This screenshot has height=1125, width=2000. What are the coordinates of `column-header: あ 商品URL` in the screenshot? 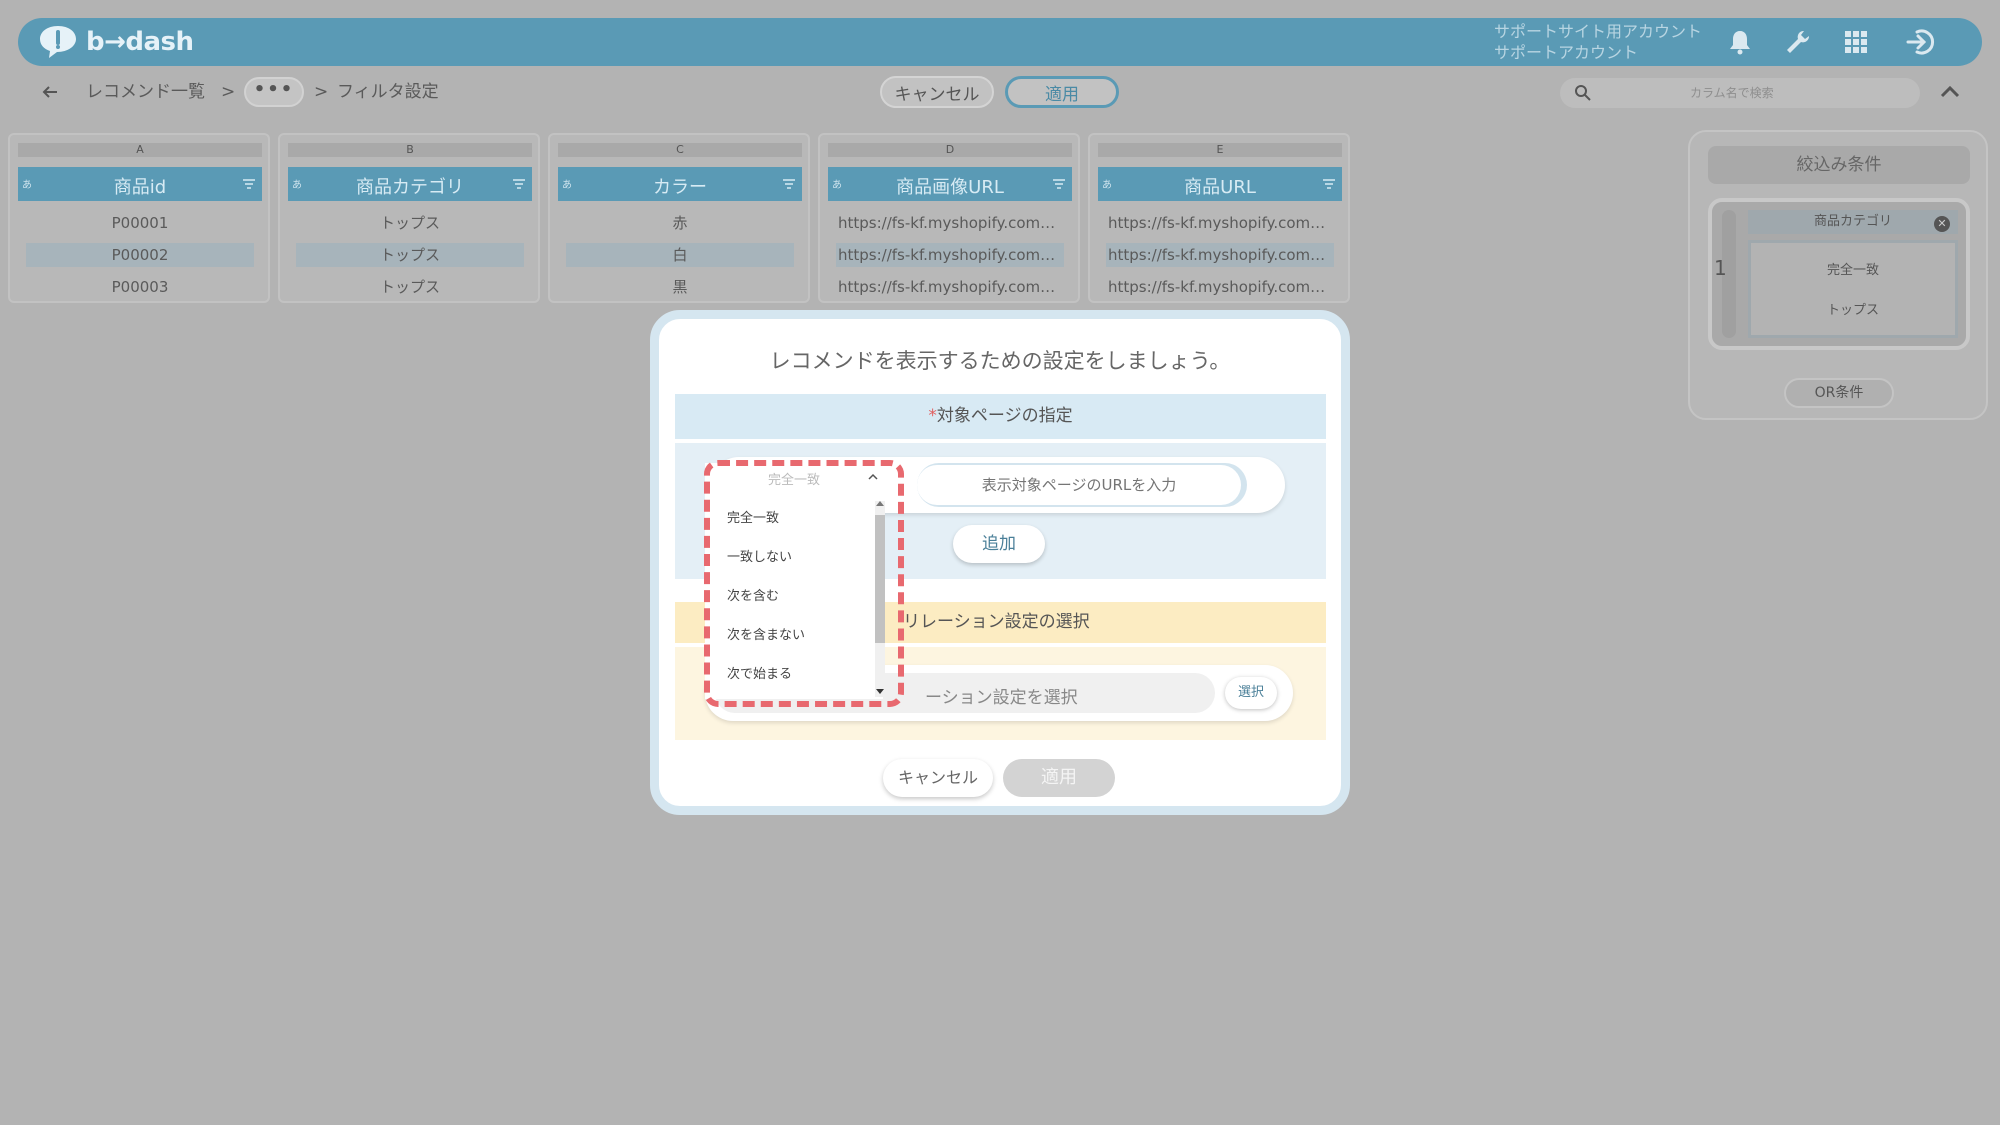 It's located at (1220, 184).